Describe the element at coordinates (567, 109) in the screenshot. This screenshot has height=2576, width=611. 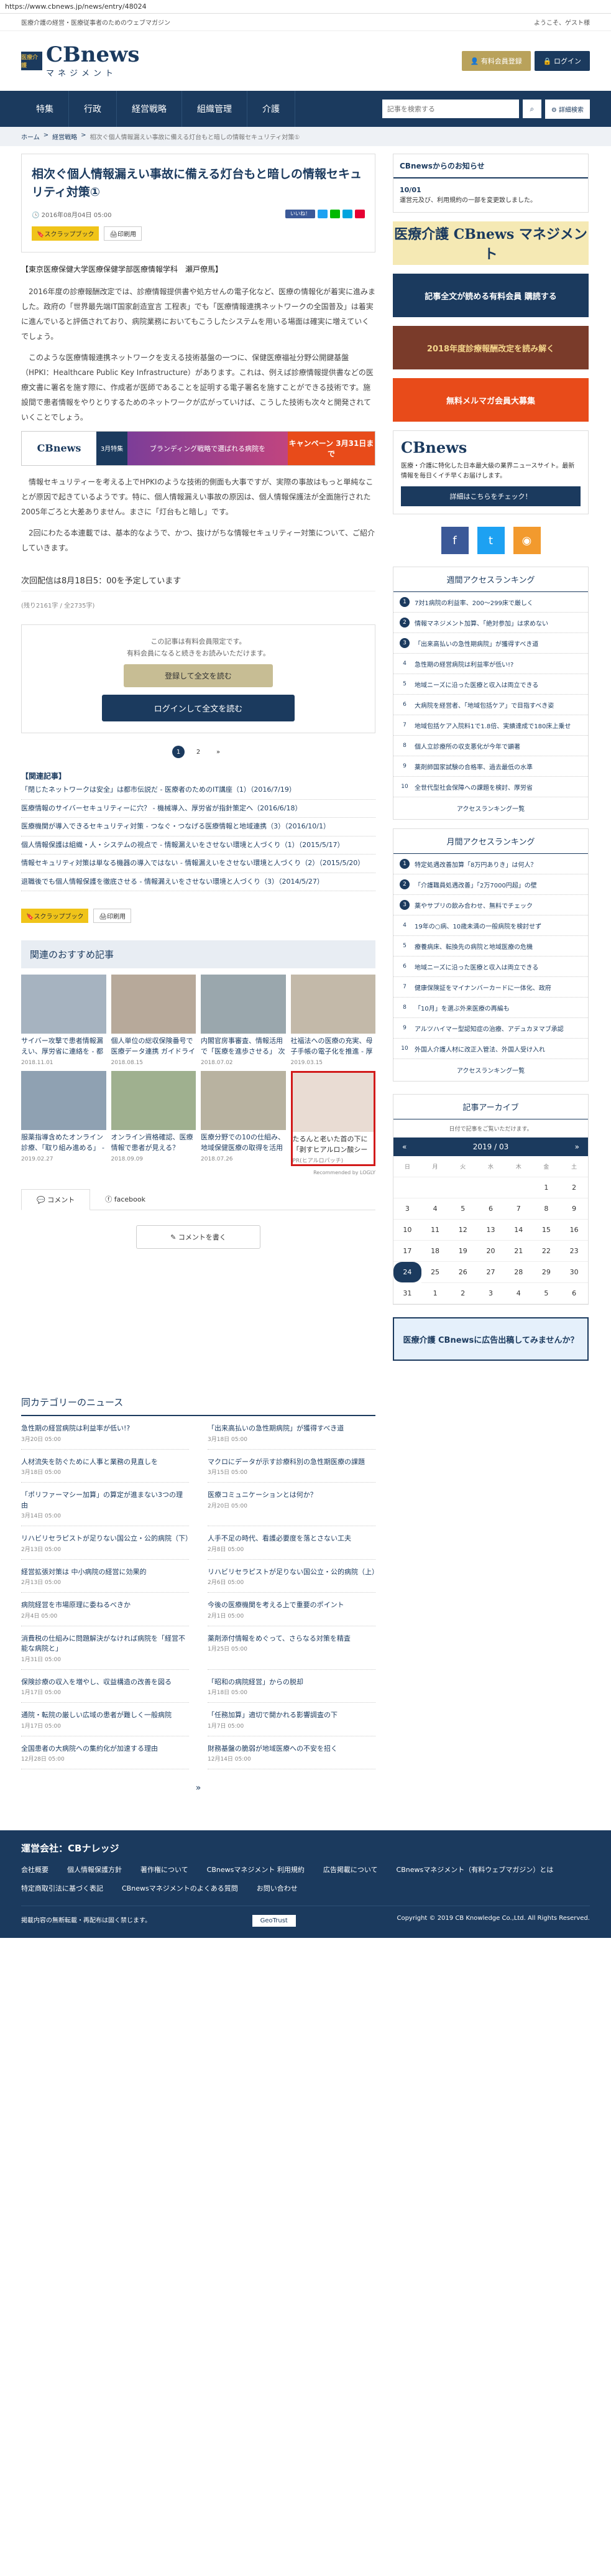
I see `advanced-search-button: ⚙ 詳細検索` at that location.